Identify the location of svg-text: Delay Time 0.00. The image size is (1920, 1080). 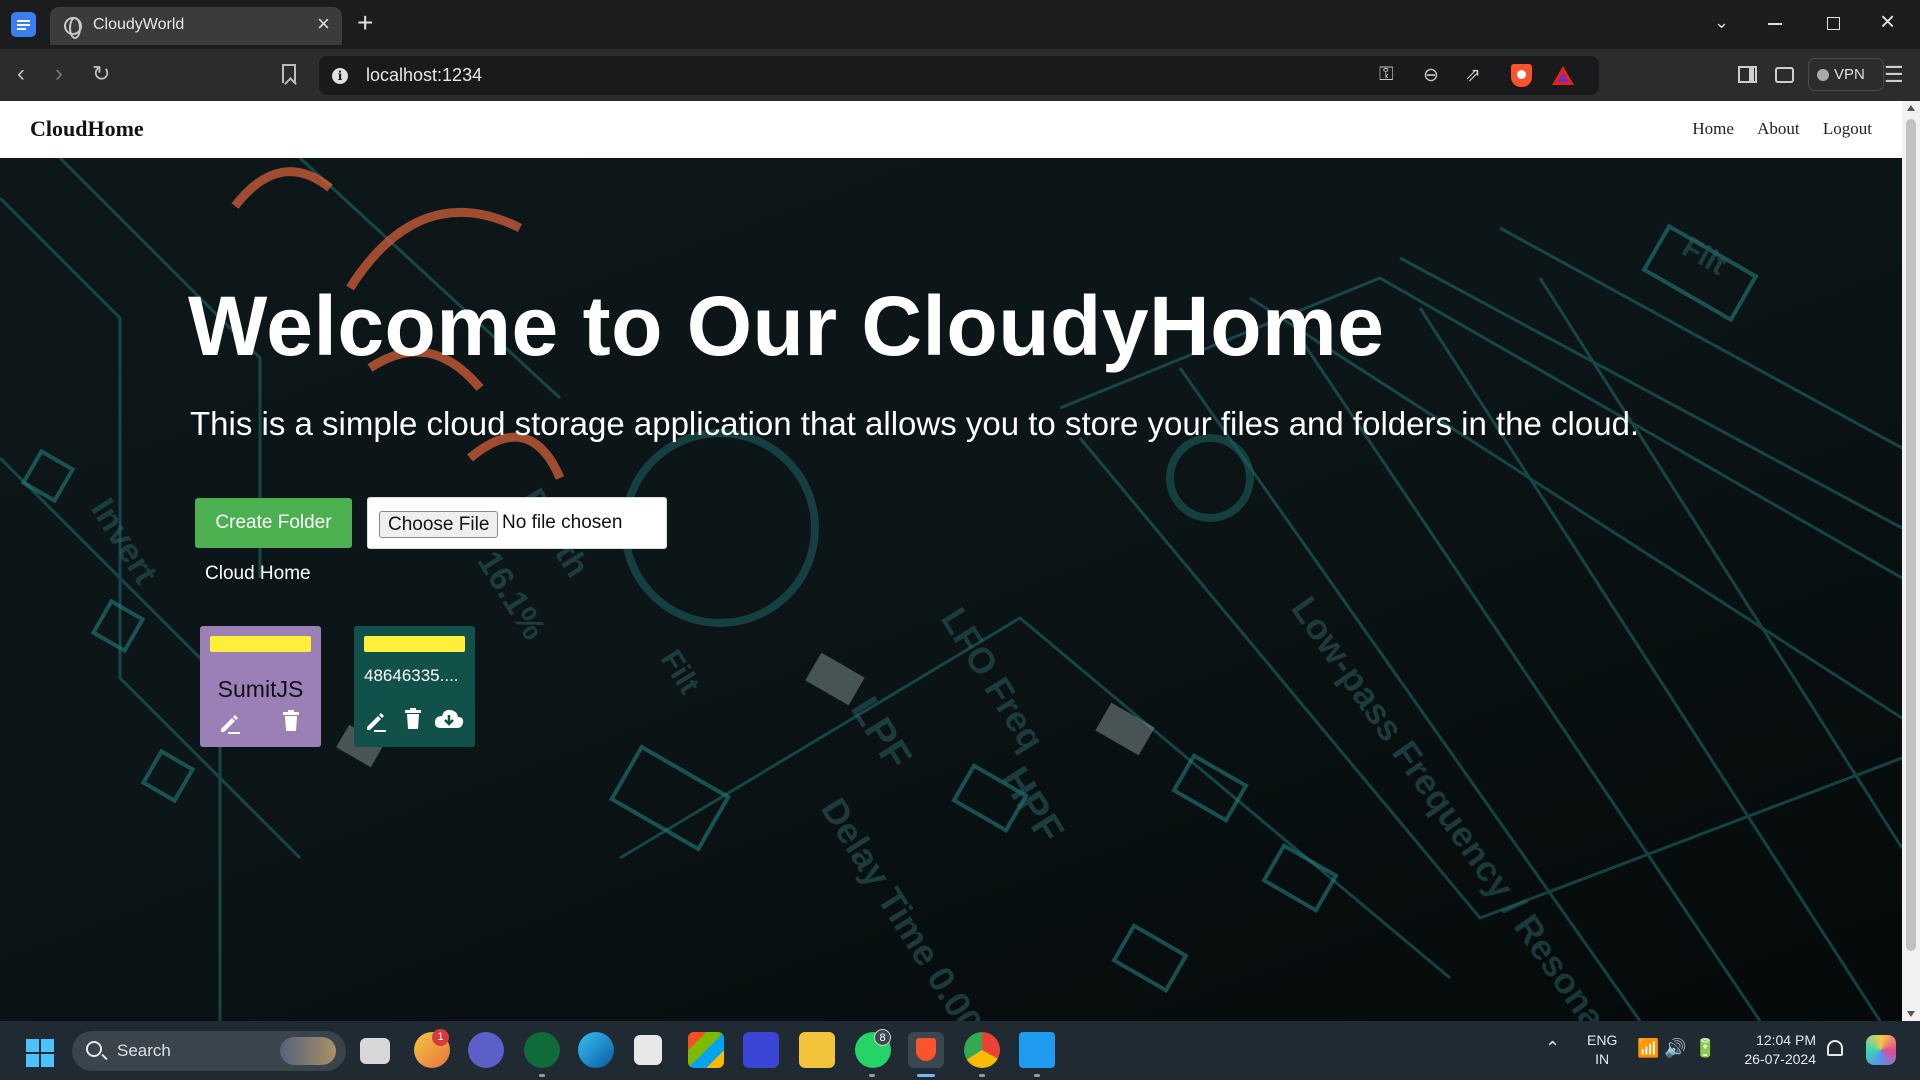
(902, 906).